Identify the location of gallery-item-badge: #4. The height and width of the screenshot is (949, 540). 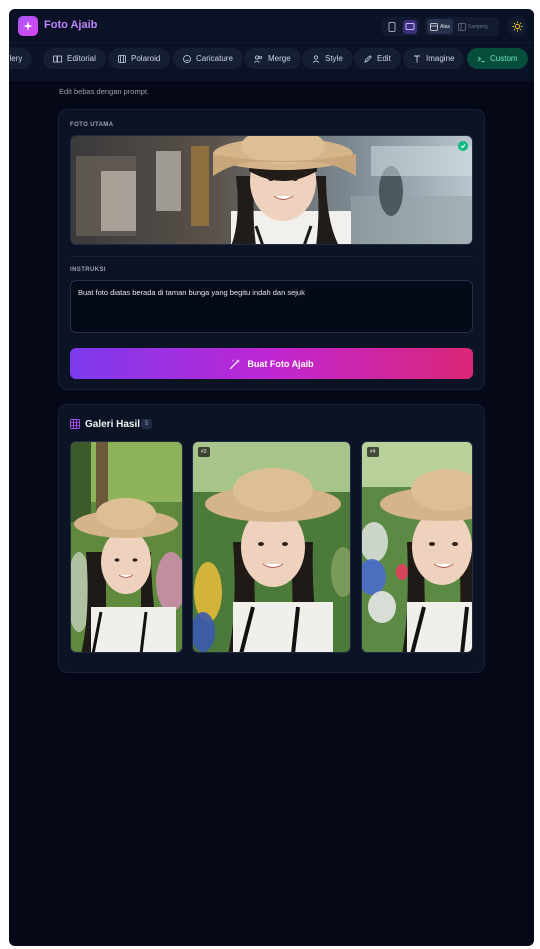
(373, 452).